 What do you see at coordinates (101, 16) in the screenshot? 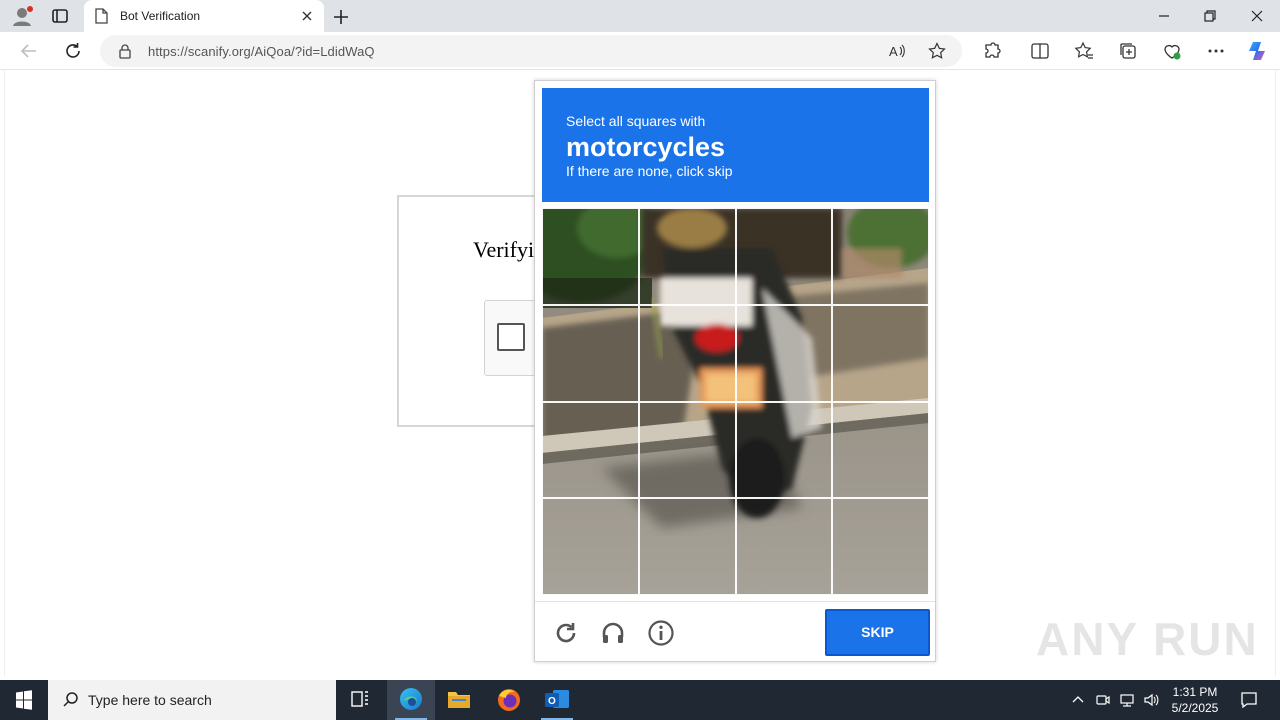
I see `page-icon` at bounding box center [101, 16].